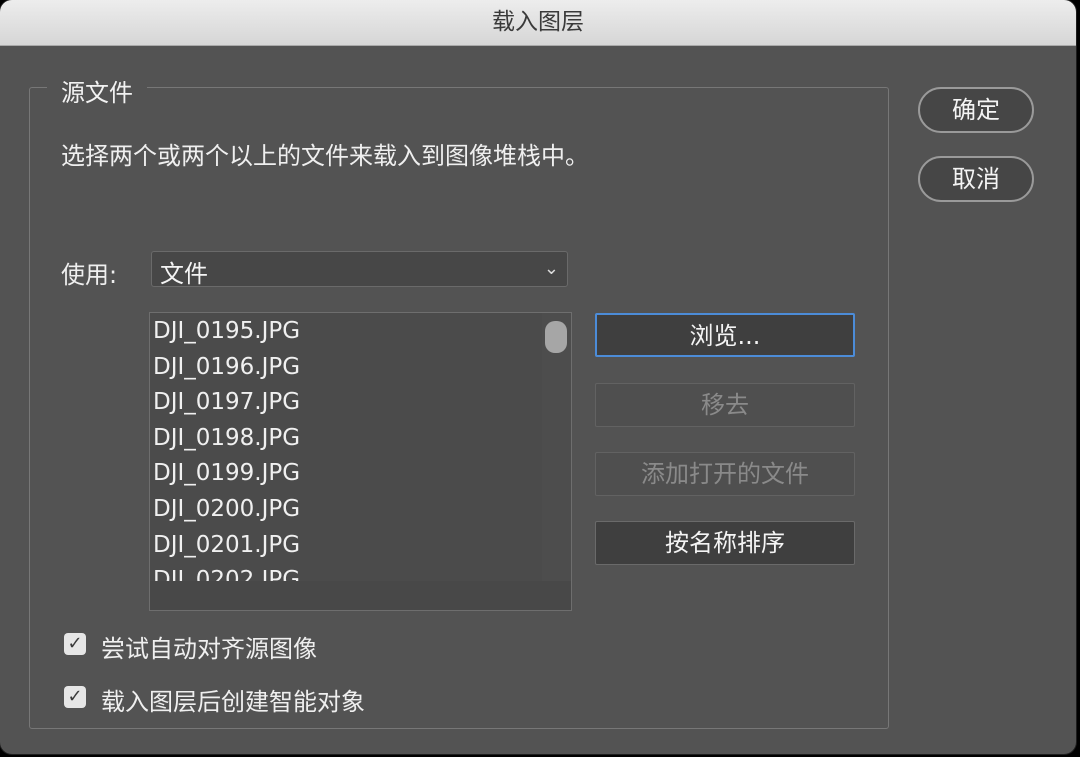 The image size is (1080, 757). I want to click on use-select-value: 文件, so click(184, 274).